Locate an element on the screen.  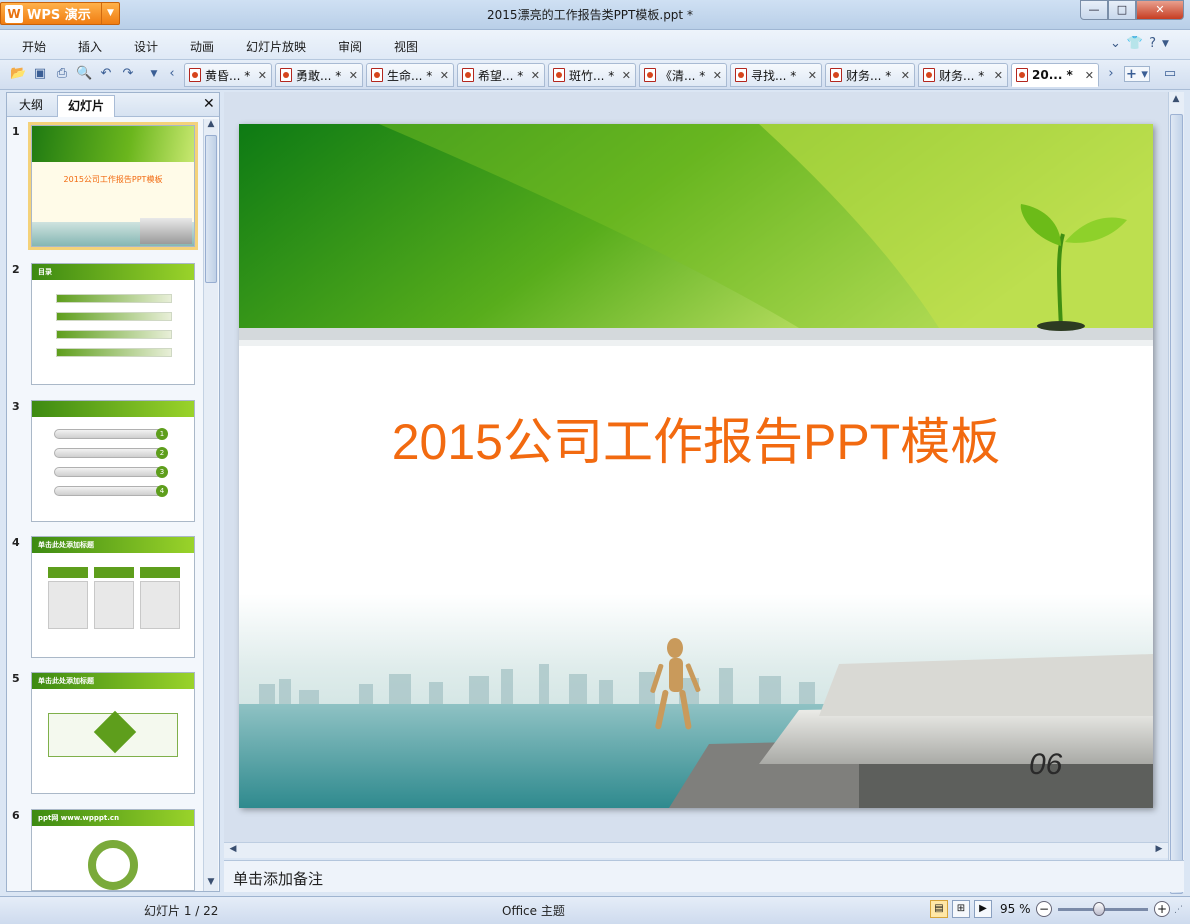
slide-thumbnail-2: 目录 is located at coordinates (113, 324).